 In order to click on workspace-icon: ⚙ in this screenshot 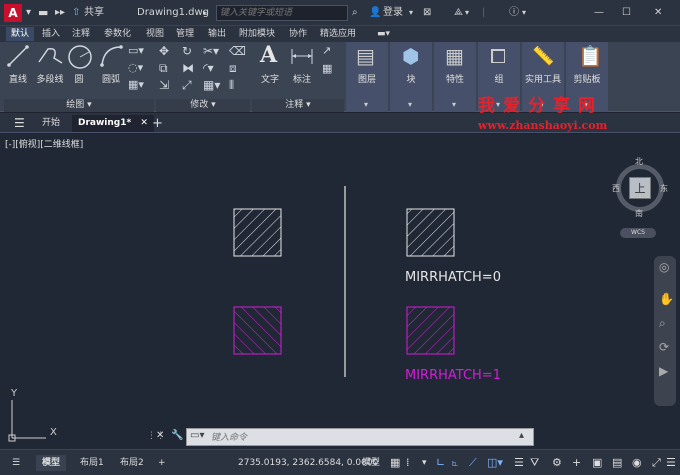, I will do `click(557, 463)`.